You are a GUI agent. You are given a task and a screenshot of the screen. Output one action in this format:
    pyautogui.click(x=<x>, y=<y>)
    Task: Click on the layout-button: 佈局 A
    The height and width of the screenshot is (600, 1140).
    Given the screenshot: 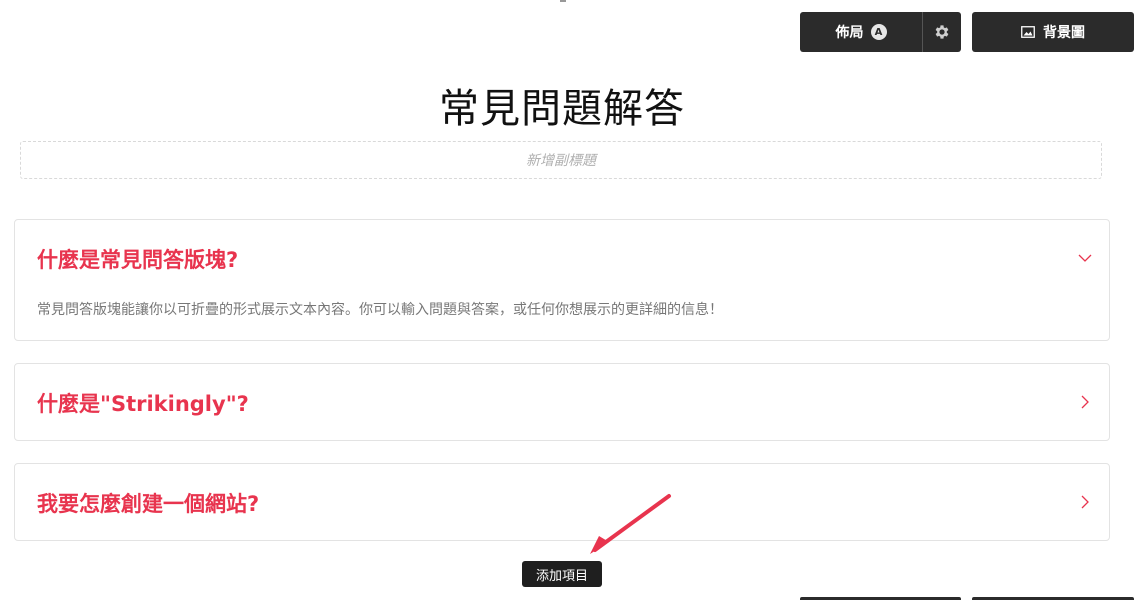 What is the action you would take?
    pyautogui.click(x=861, y=32)
    